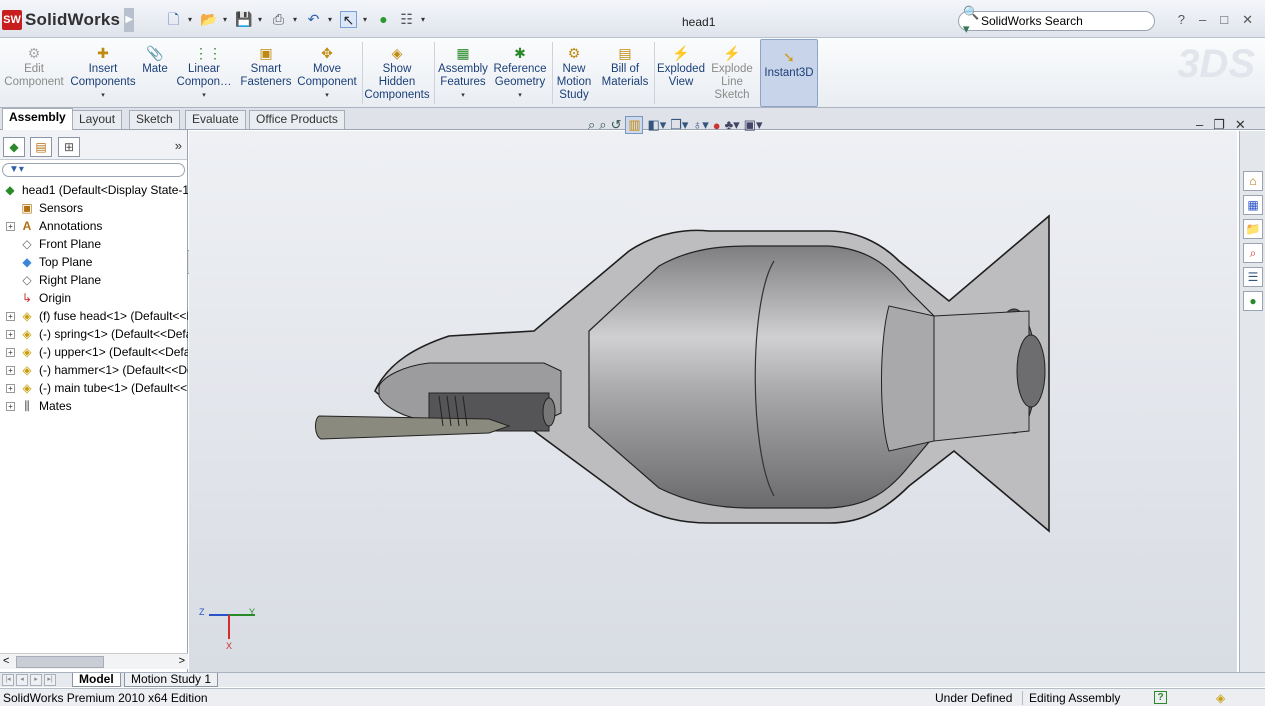 The height and width of the screenshot is (706, 1265). What do you see at coordinates (789, 73) in the screenshot?
I see `instant3d-button: ➘ Instant3D` at bounding box center [789, 73].